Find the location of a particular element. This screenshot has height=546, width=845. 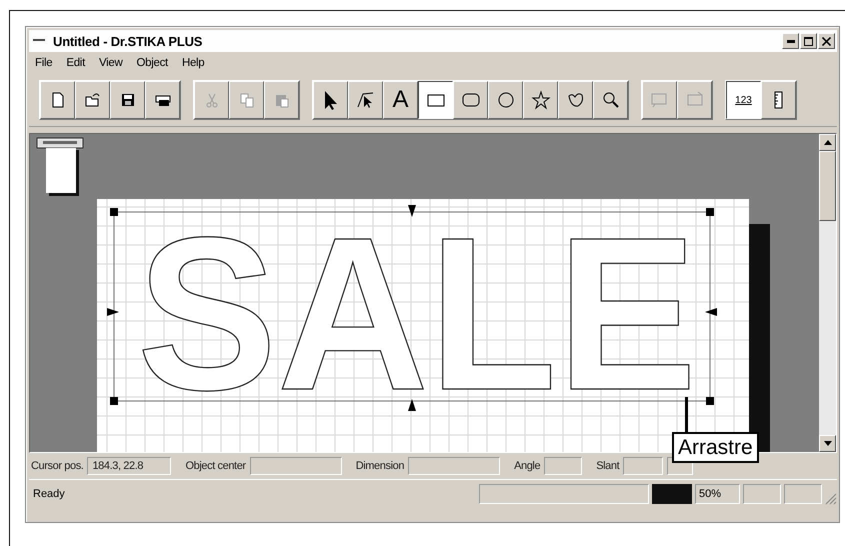

field-label: Dimension is located at coordinates (380, 466).